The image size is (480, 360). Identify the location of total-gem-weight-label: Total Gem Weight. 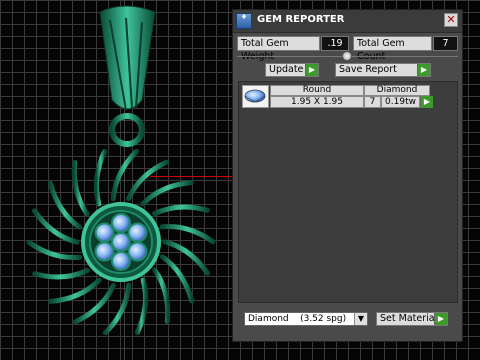
(278, 49).